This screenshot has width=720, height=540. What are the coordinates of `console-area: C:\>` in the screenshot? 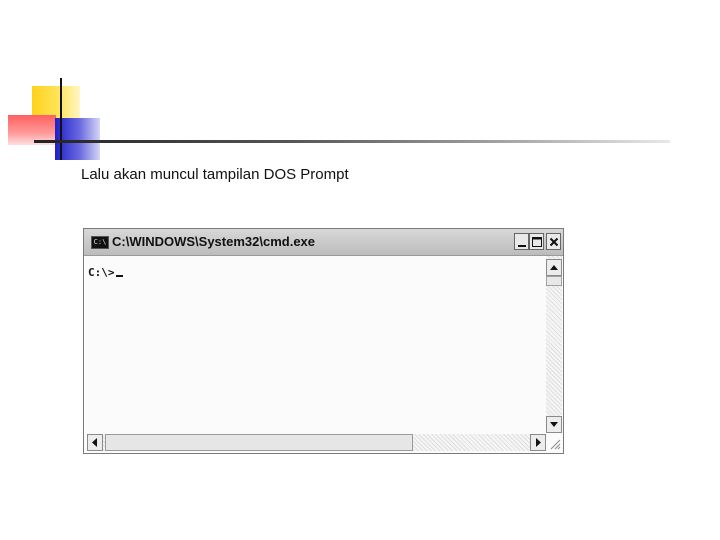 It's located at (105, 272).